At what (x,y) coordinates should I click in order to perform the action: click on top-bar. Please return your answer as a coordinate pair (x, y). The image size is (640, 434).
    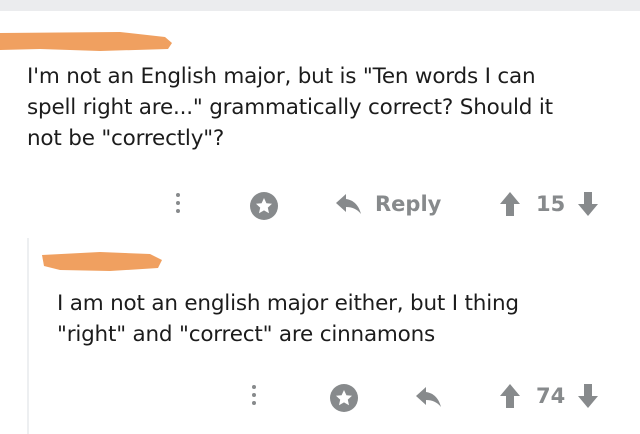
    Looking at the image, I should click on (320, 5).